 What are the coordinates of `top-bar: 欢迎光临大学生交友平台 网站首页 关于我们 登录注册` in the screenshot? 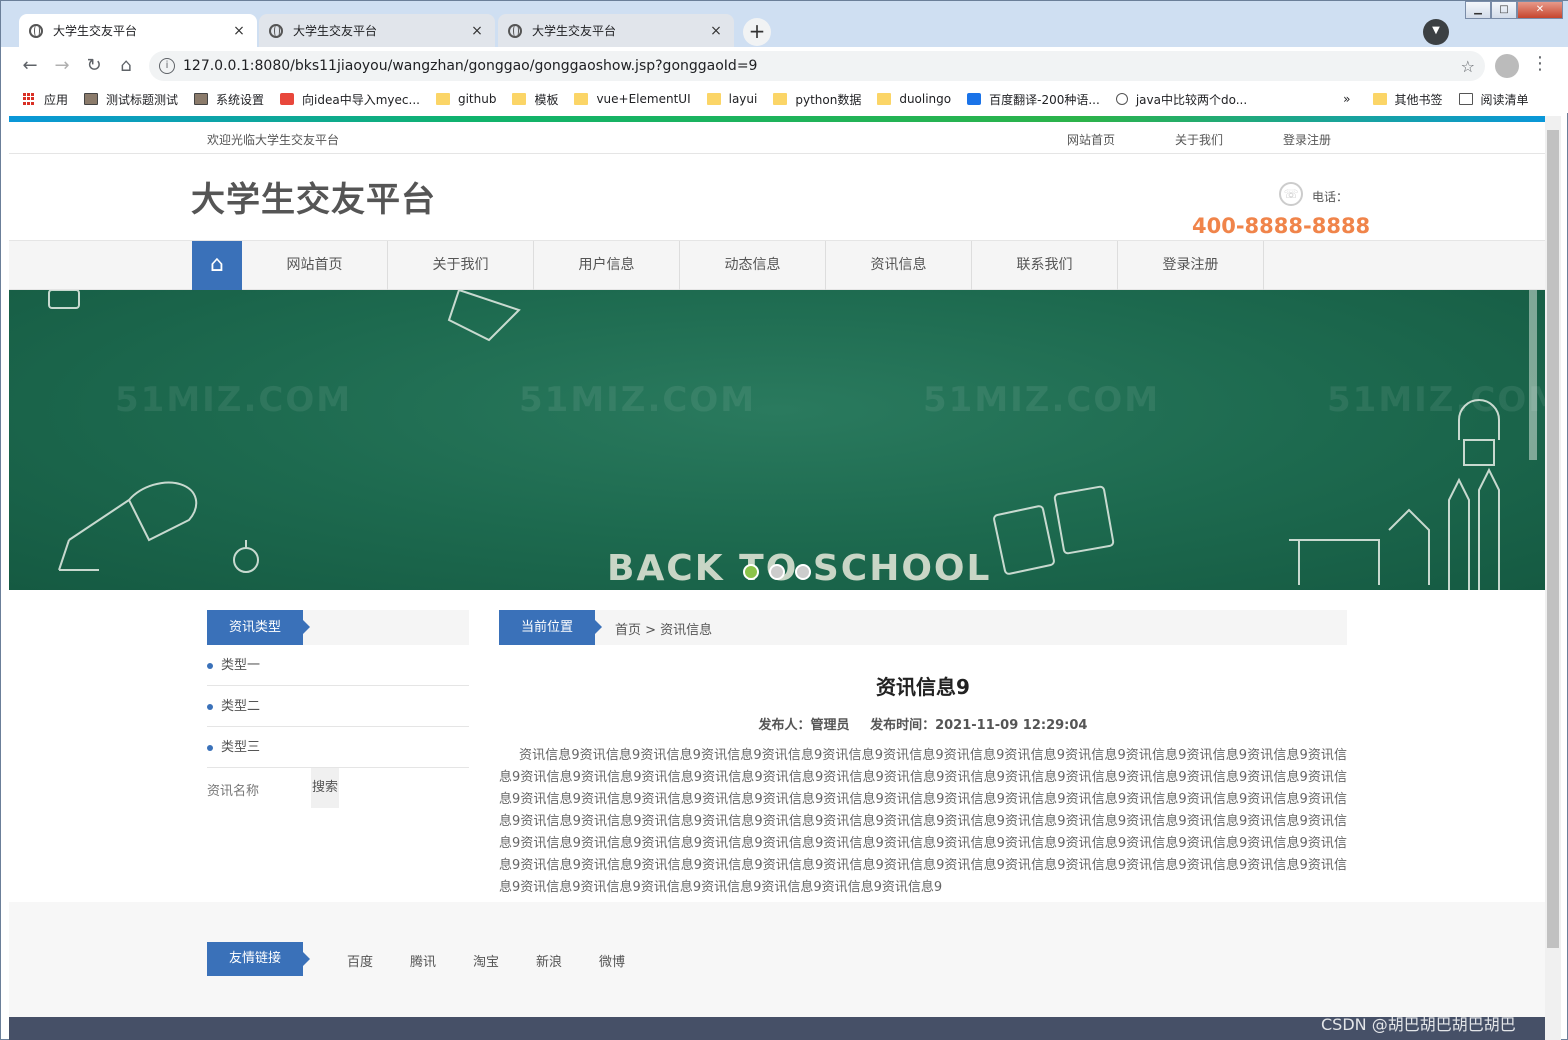 It's located at (777, 138).